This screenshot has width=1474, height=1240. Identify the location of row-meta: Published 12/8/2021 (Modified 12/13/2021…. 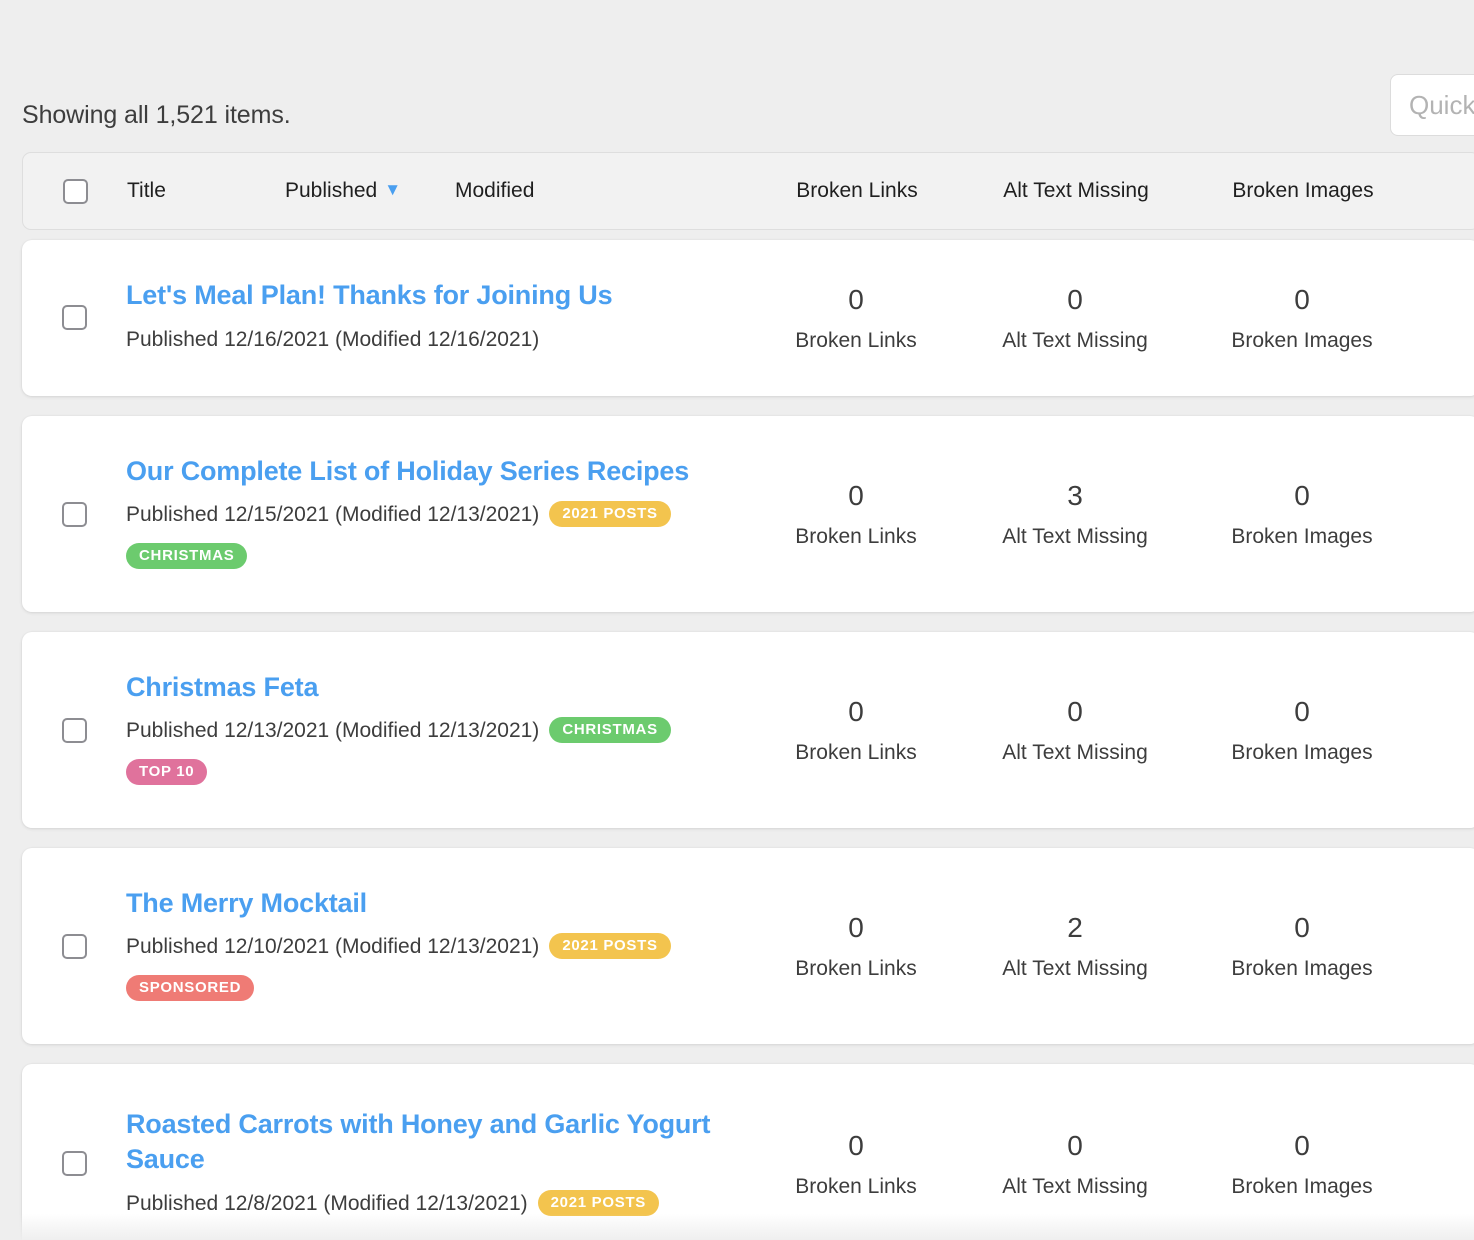
(438, 1204).